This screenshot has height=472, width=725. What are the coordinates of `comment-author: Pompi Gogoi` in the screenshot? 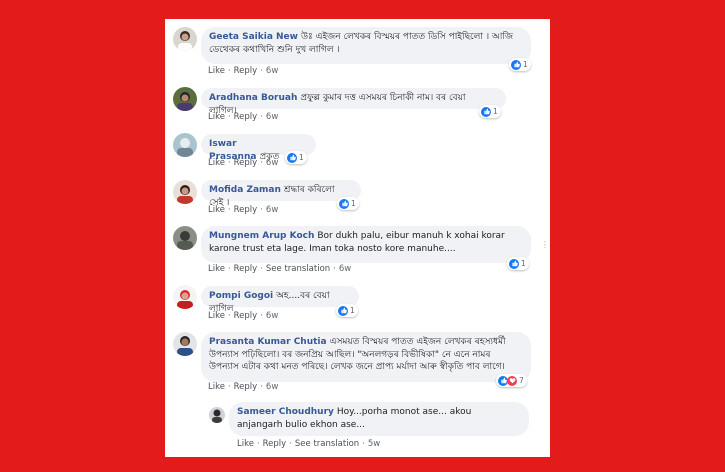 It's located at (241, 296).